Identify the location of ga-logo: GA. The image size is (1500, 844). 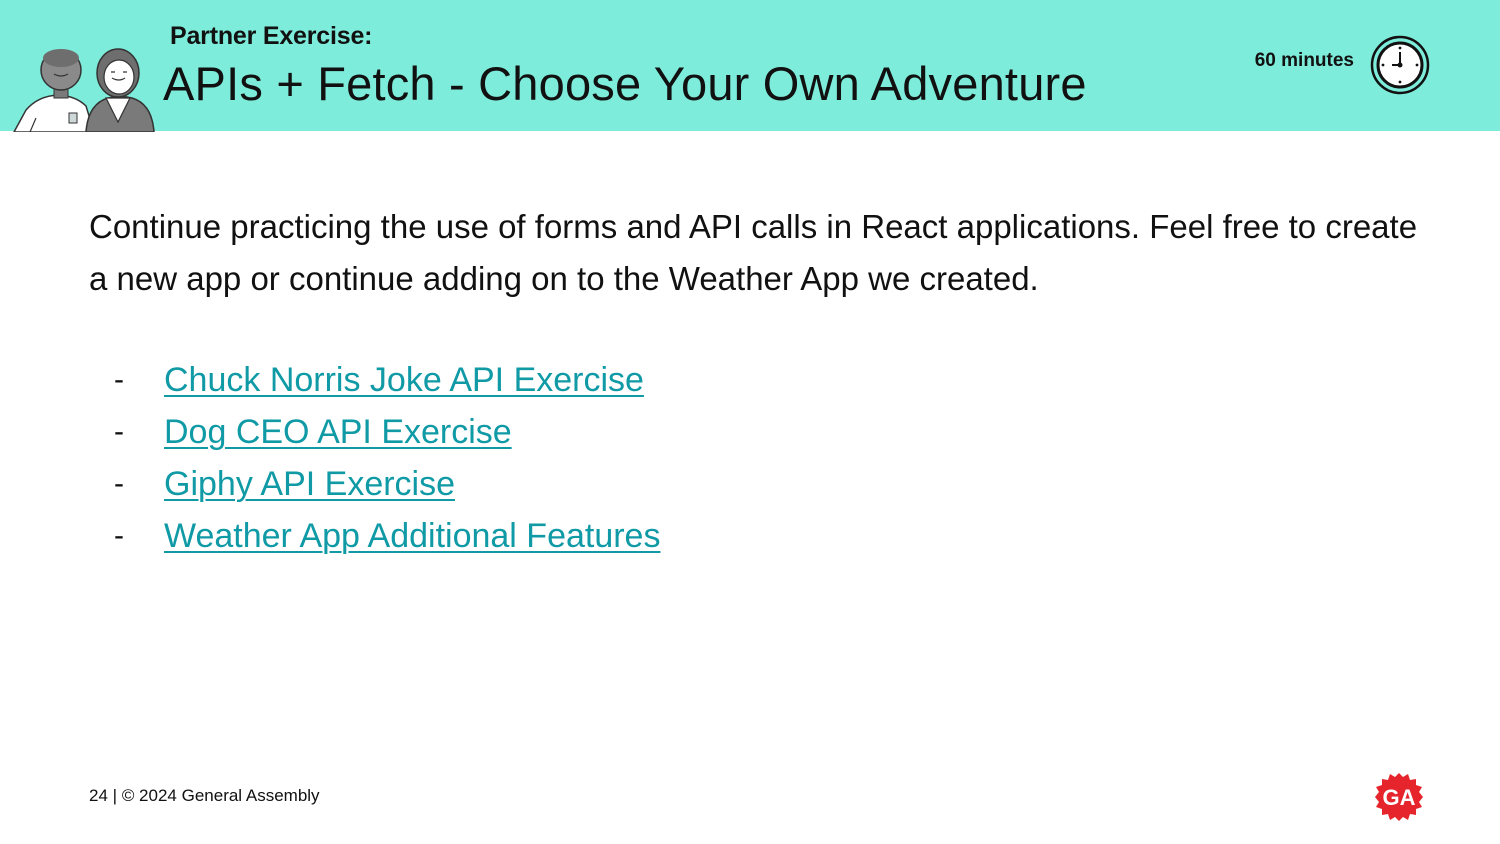
(1399, 797).